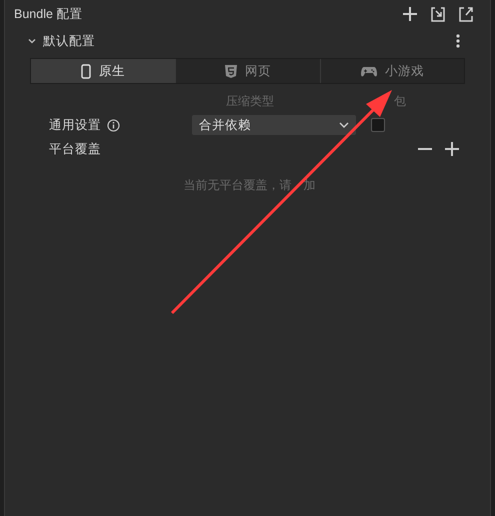  I want to click on compression-dropdown: 合并依赖, so click(274, 125).